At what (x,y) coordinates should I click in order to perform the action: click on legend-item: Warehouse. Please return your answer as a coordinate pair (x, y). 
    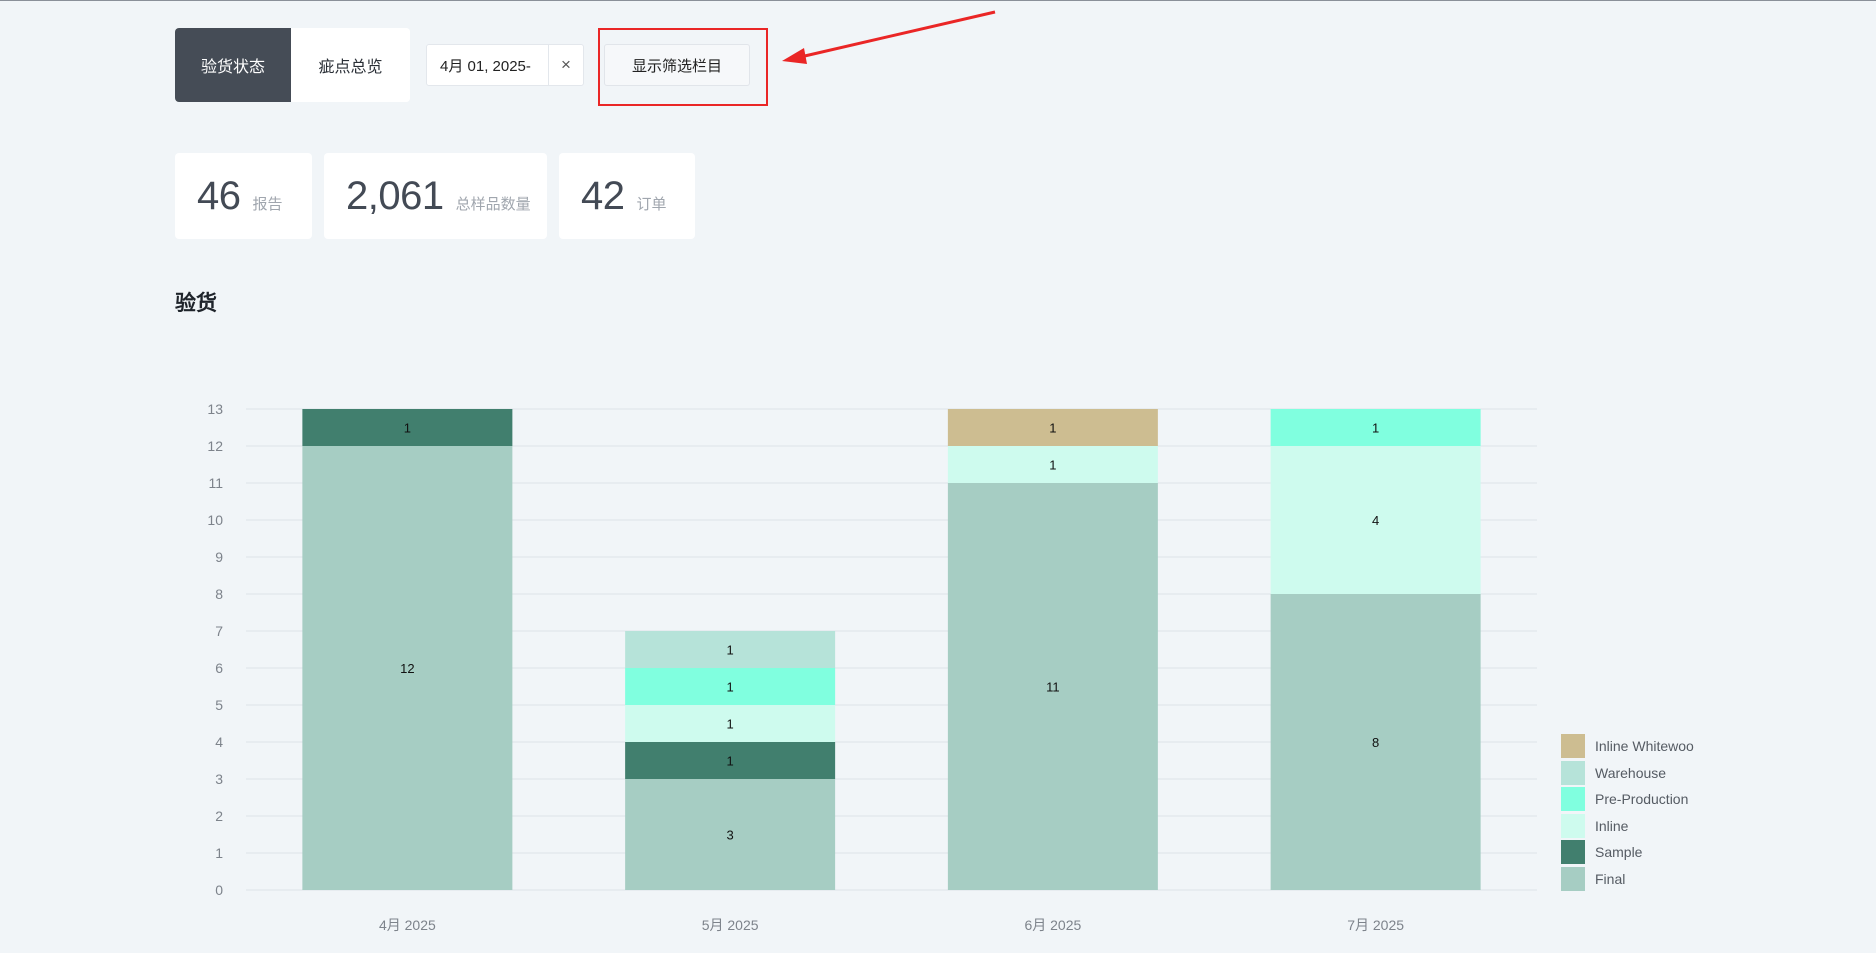
    Looking at the image, I should click on (1641, 773).